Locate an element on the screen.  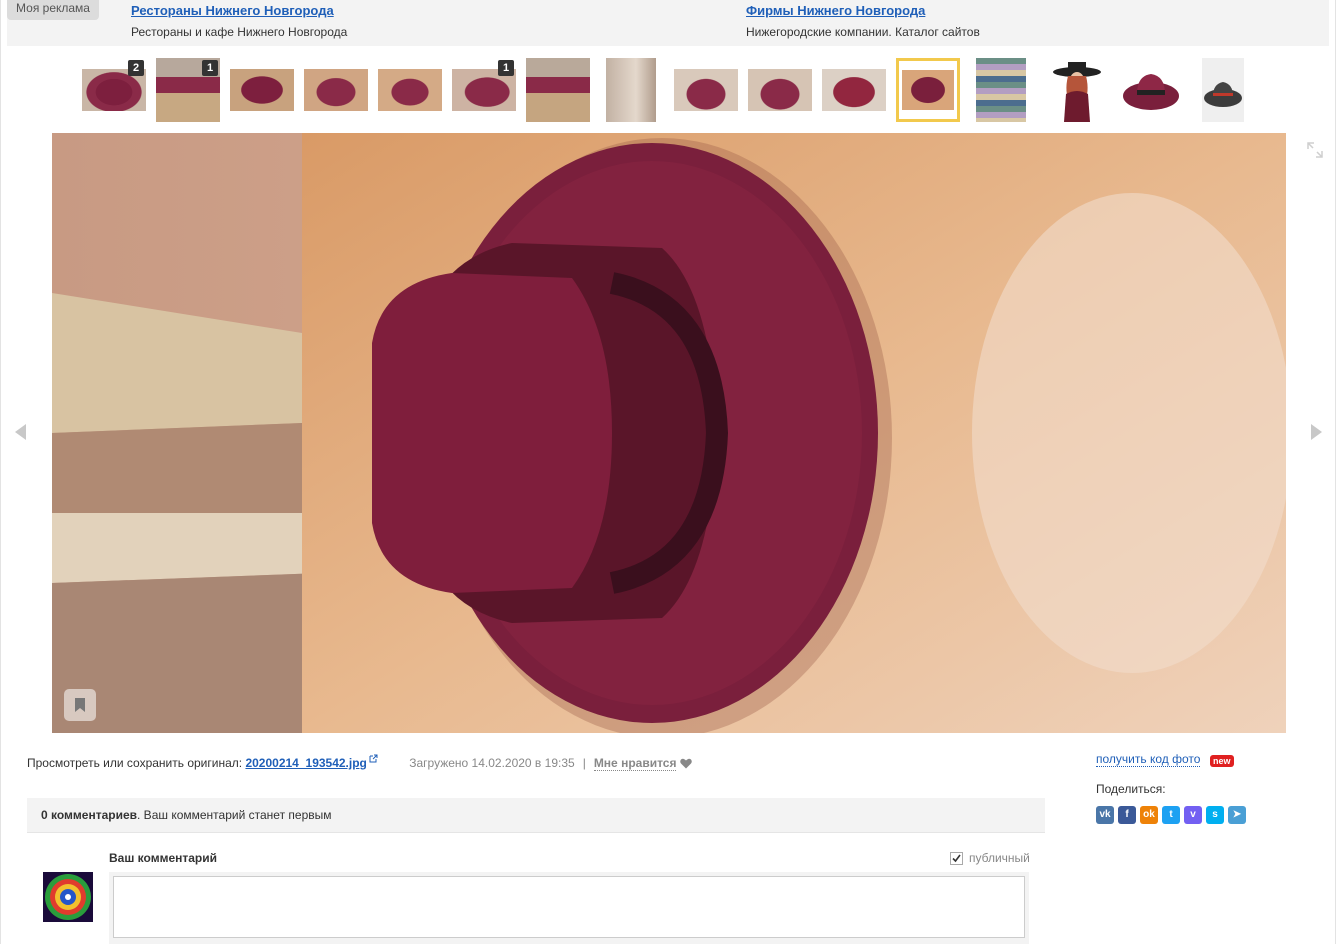
facebook-icon: f is located at coordinates (1127, 815).